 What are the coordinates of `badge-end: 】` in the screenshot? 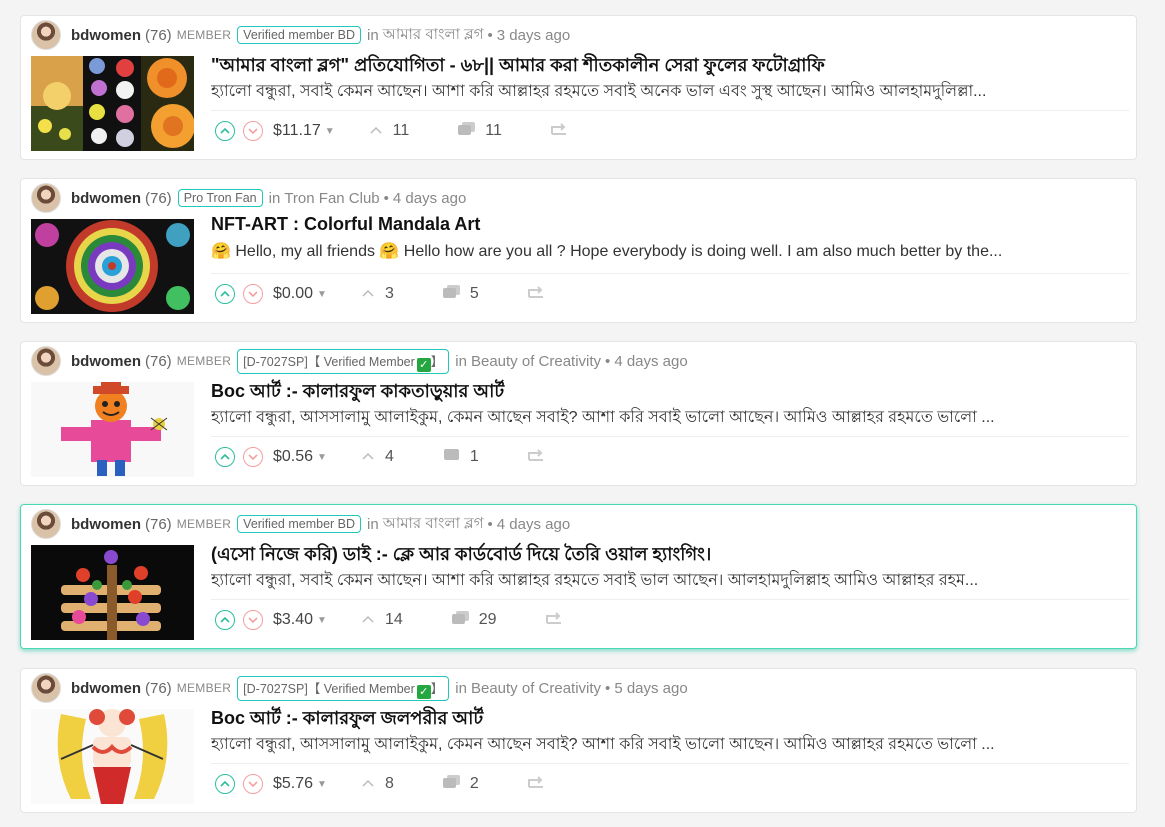 It's located at (437, 361).